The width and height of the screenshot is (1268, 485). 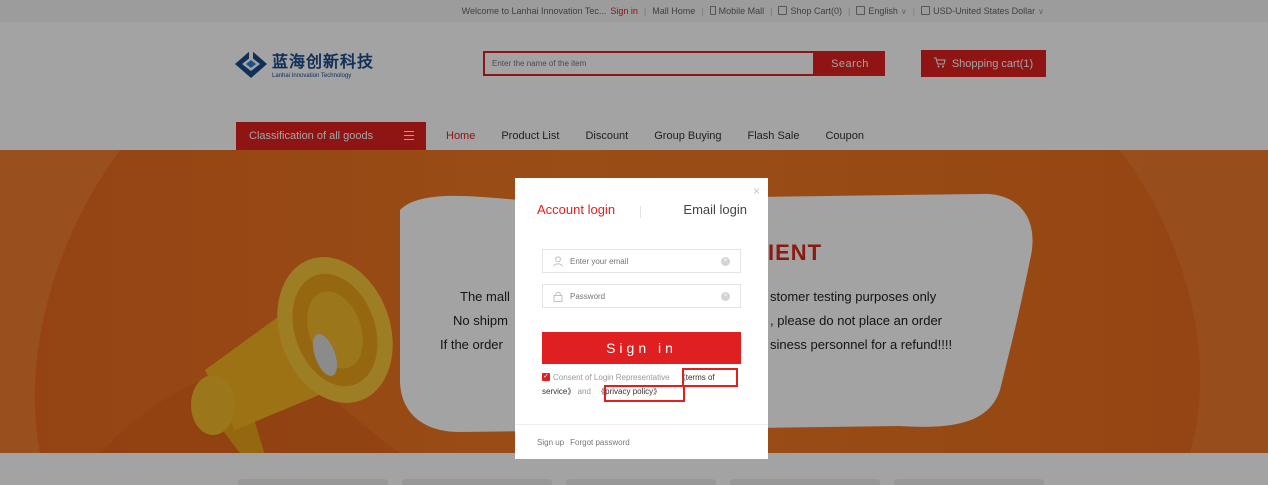 I want to click on sign-in-button: Sign in, so click(x=641, y=348).